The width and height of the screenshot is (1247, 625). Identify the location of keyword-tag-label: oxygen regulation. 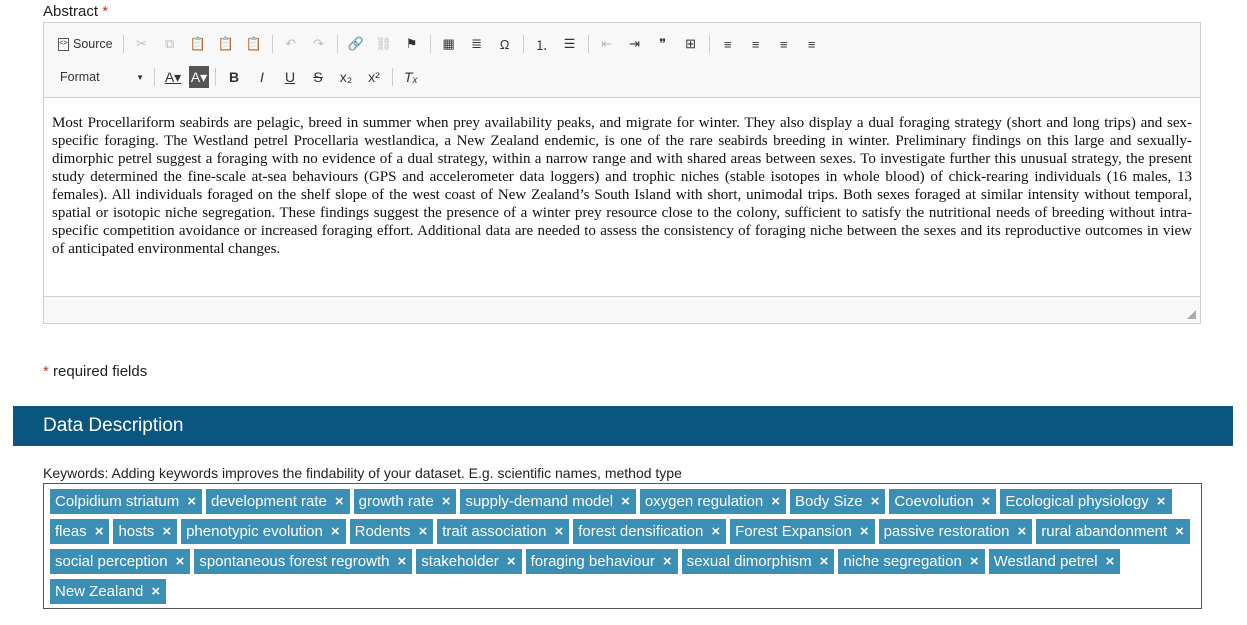
(704, 501).